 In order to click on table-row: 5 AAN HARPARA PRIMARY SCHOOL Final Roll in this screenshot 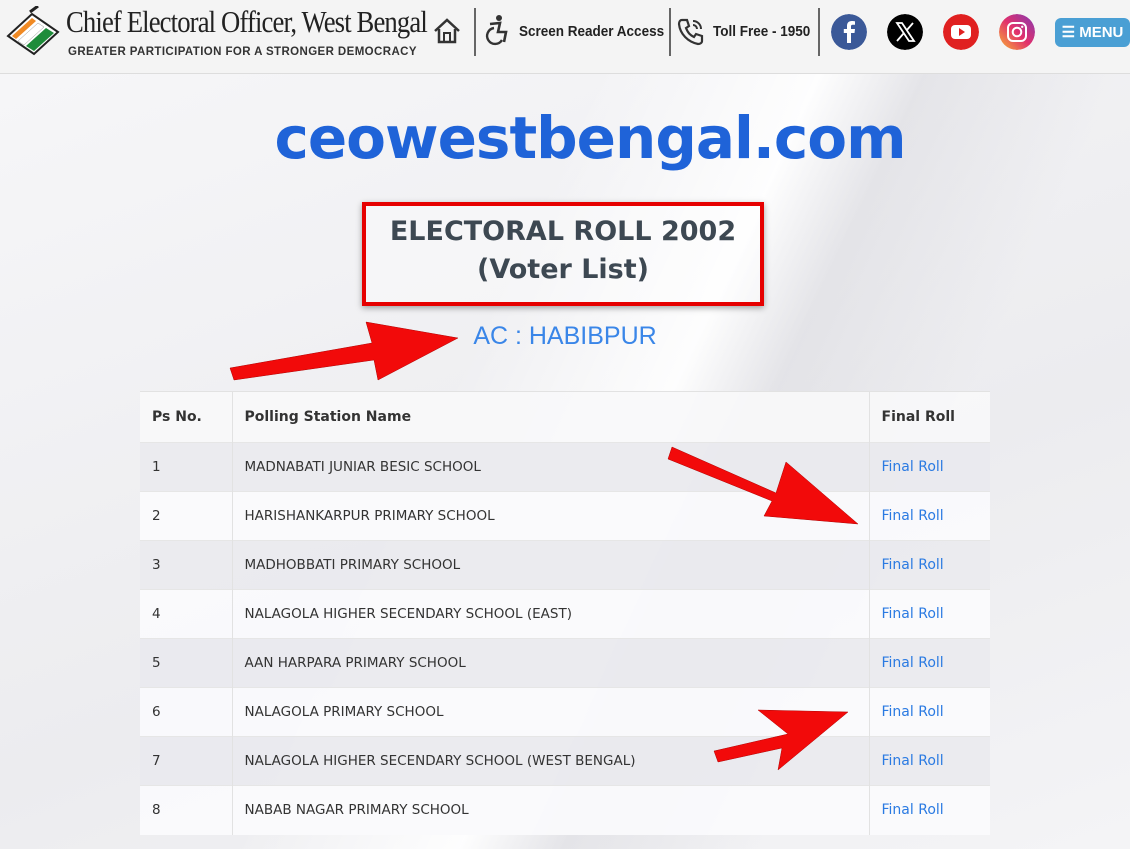, I will do `click(565, 663)`.